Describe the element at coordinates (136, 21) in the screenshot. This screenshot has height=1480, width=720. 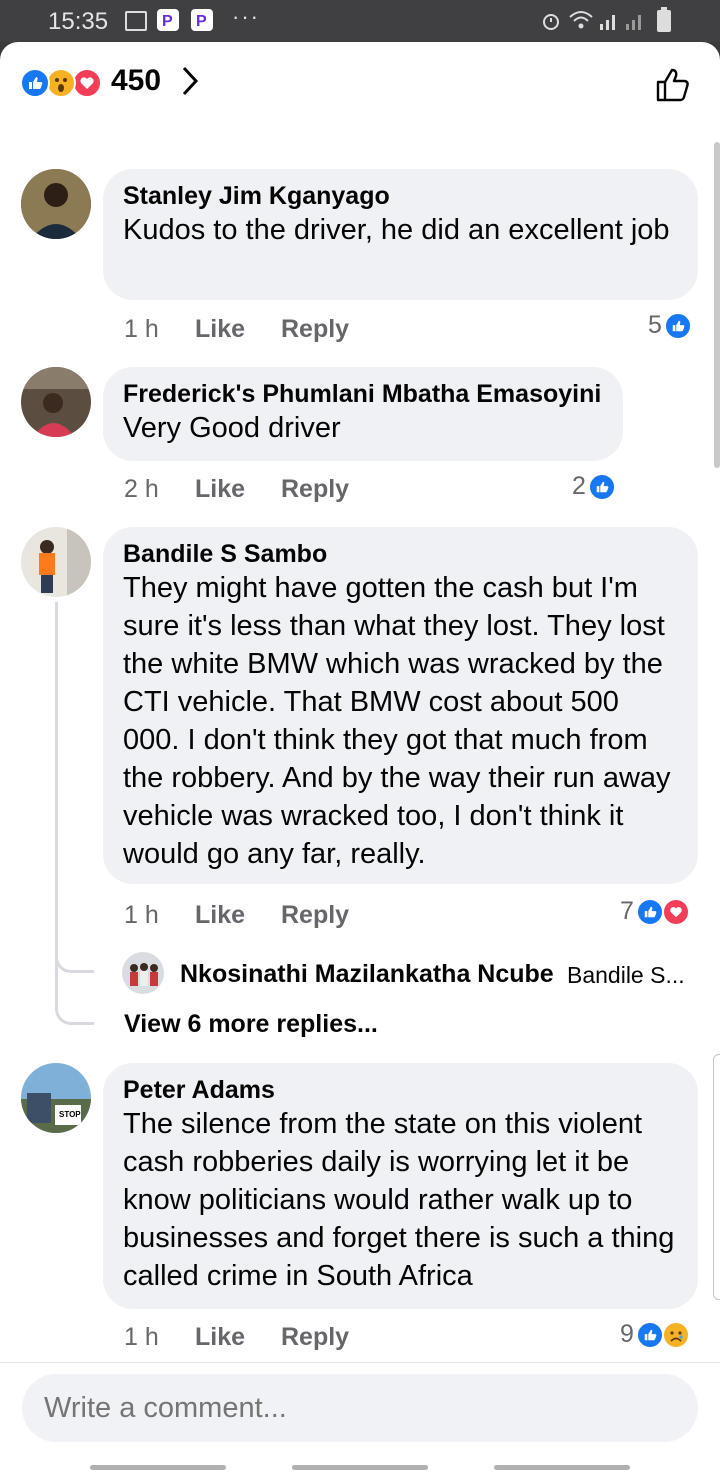
I see `gallery-icon` at that location.